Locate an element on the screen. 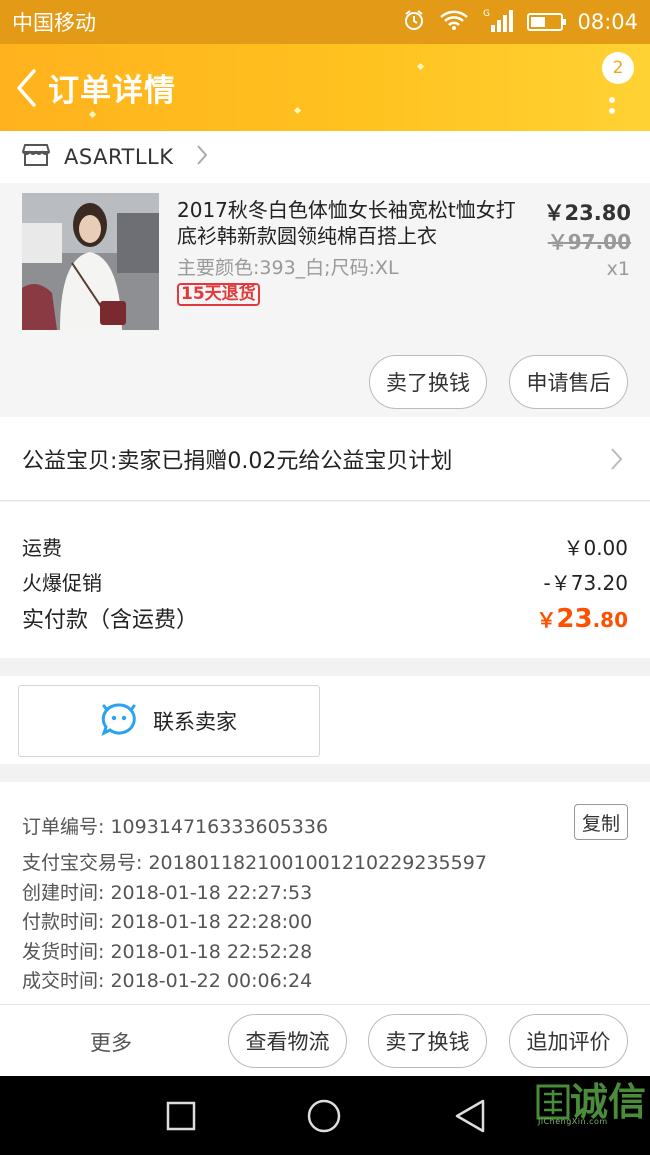  home-button is located at coordinates (324, 1118).